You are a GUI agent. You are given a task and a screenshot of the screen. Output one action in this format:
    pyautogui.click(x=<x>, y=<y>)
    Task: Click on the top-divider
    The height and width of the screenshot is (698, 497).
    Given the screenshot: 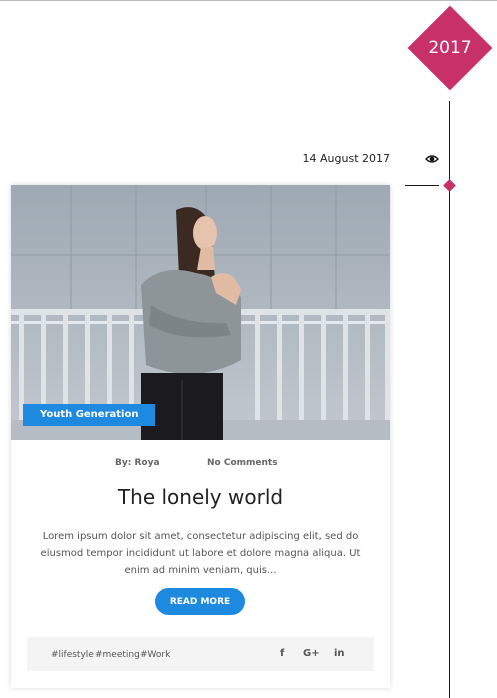 What is the action you would take?
    pyautogui.click(x=248, y=0)
    